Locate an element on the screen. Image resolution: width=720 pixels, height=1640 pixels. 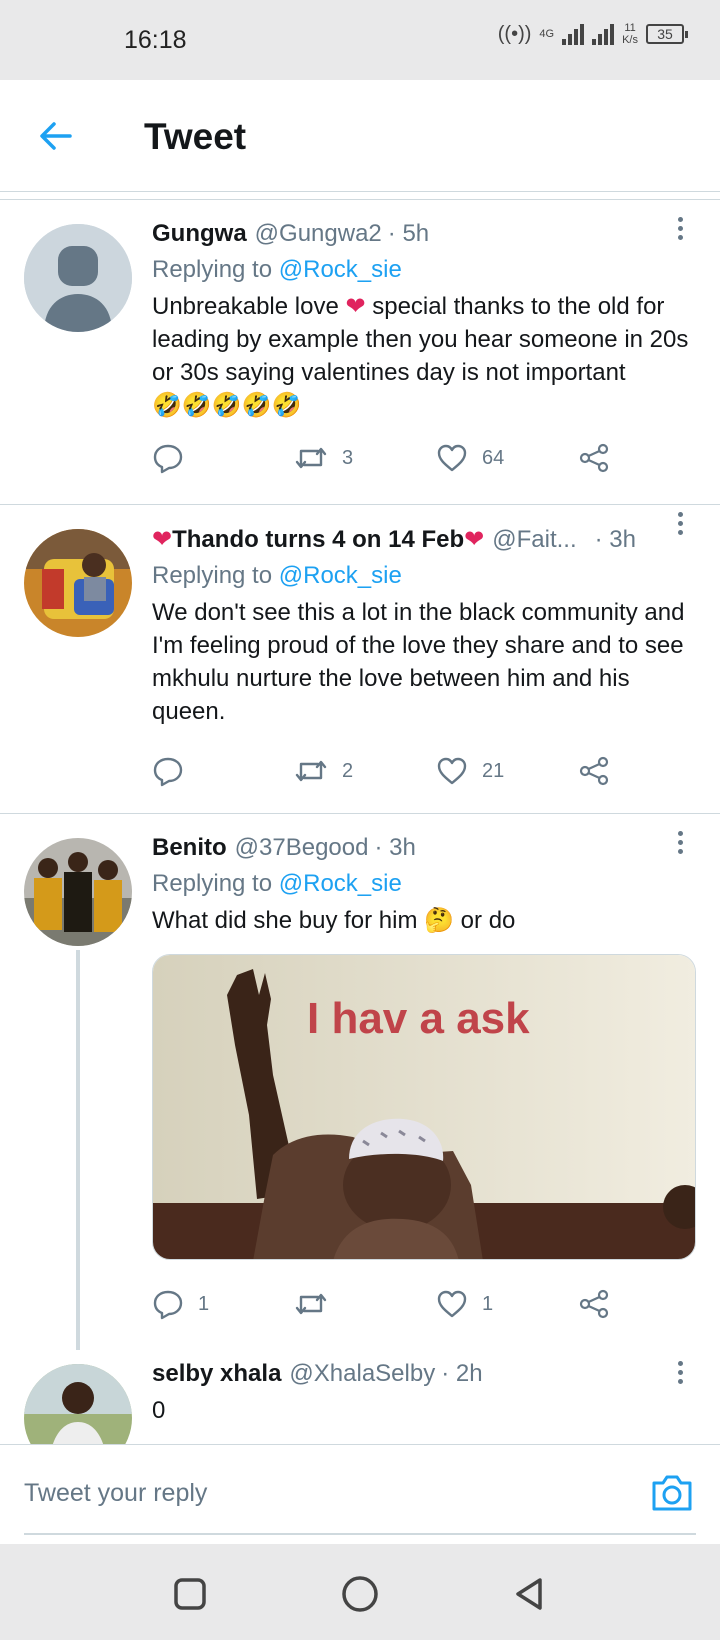
reply-count: 1 is located at coordinates (204, 1303).